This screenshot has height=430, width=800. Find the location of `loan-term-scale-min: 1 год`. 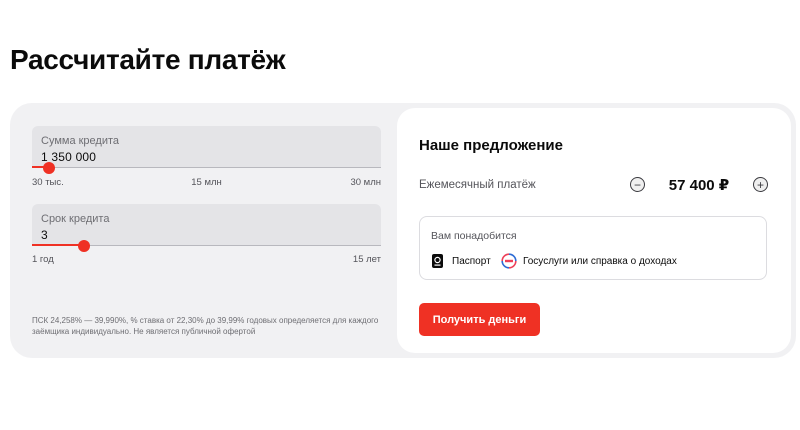

loan-term-scale-min: 1 год is located at coordinates (43, 259).